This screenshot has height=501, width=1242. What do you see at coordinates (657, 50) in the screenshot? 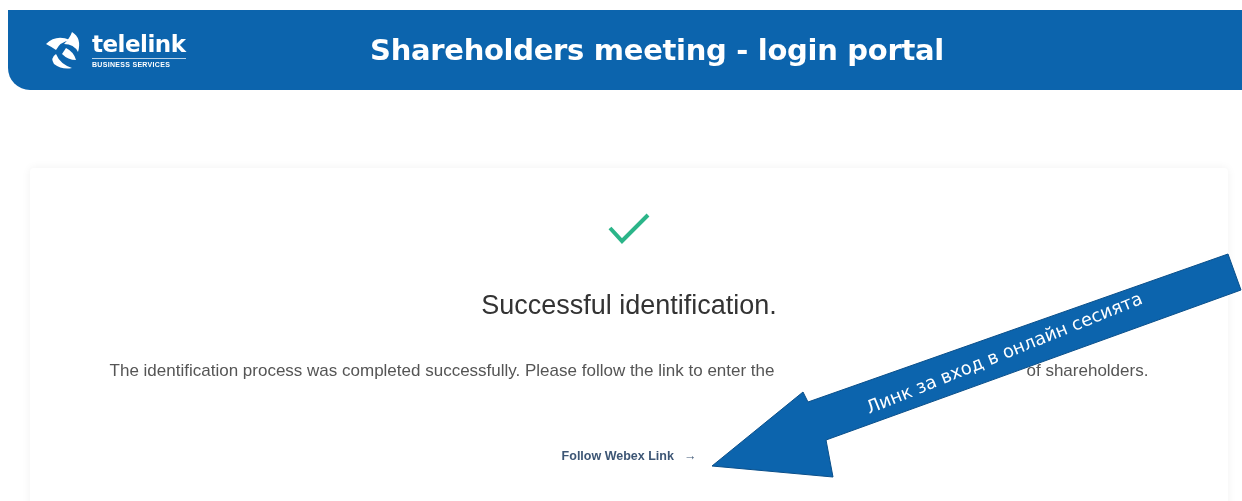
I see `page-title: Shareholders meeting - login portal` at bounding box center [657, 50].